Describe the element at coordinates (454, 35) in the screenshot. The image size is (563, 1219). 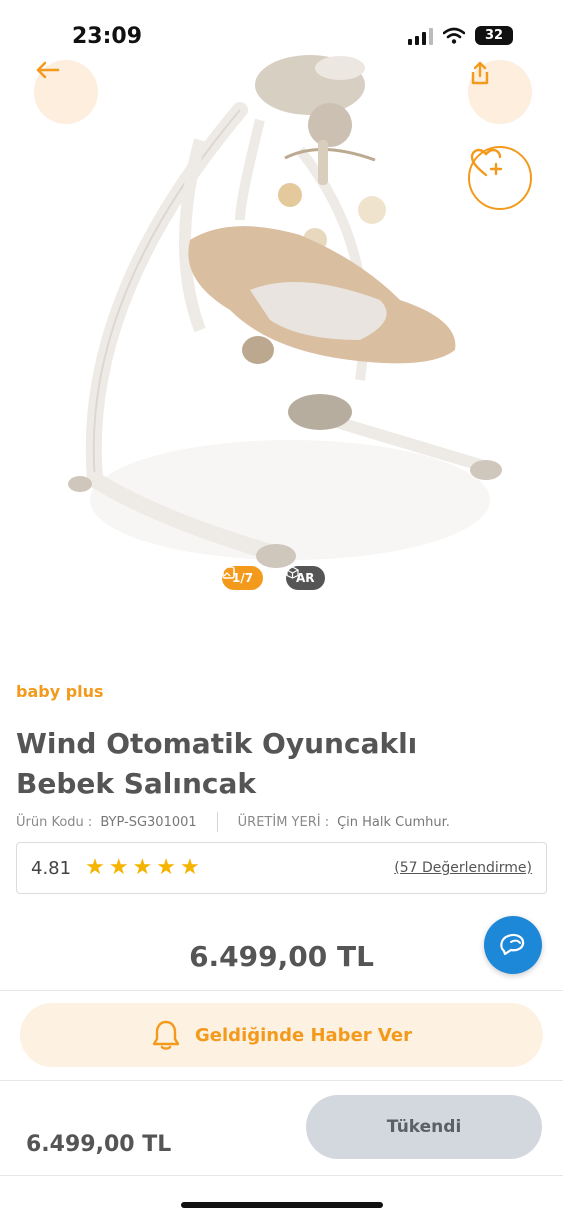
I see `wifi-icon` at that location.